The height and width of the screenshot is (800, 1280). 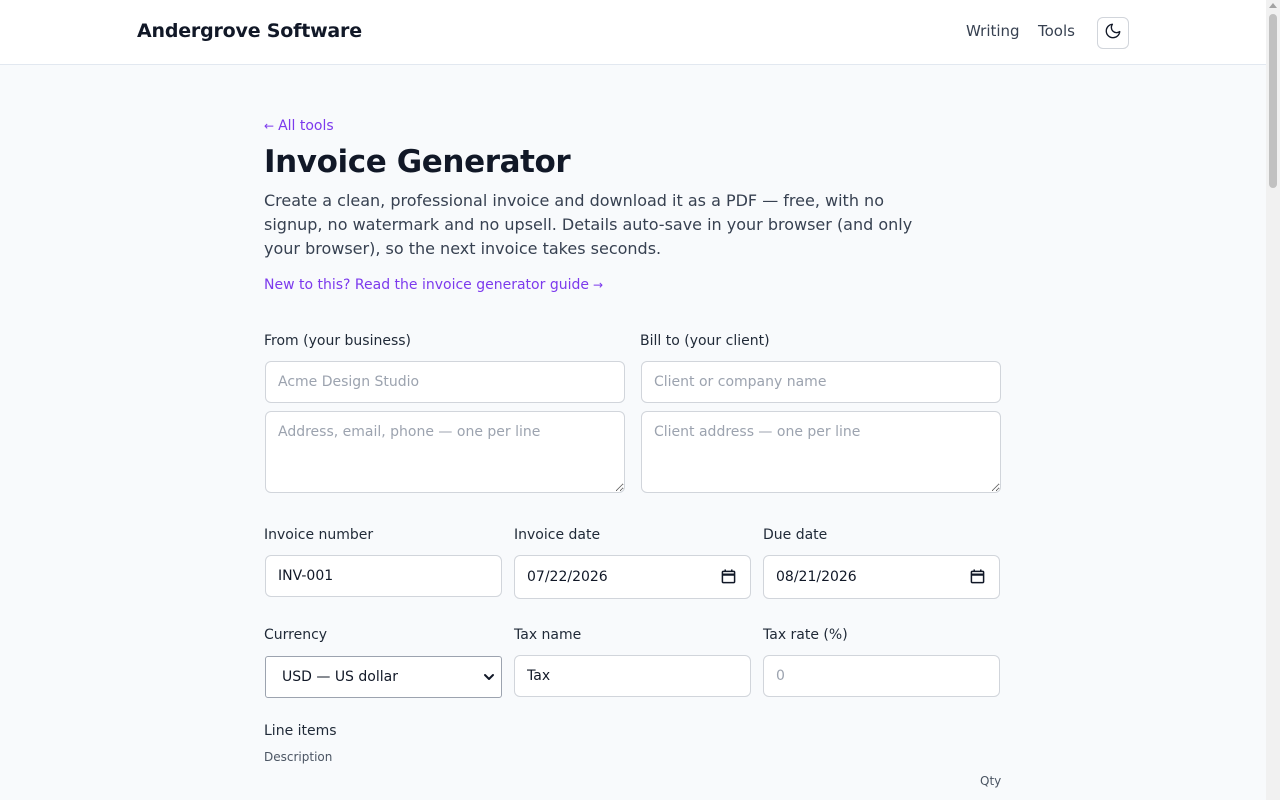 I want to click on brand-logo: Andergrove Software, so click(x=249, y=31).